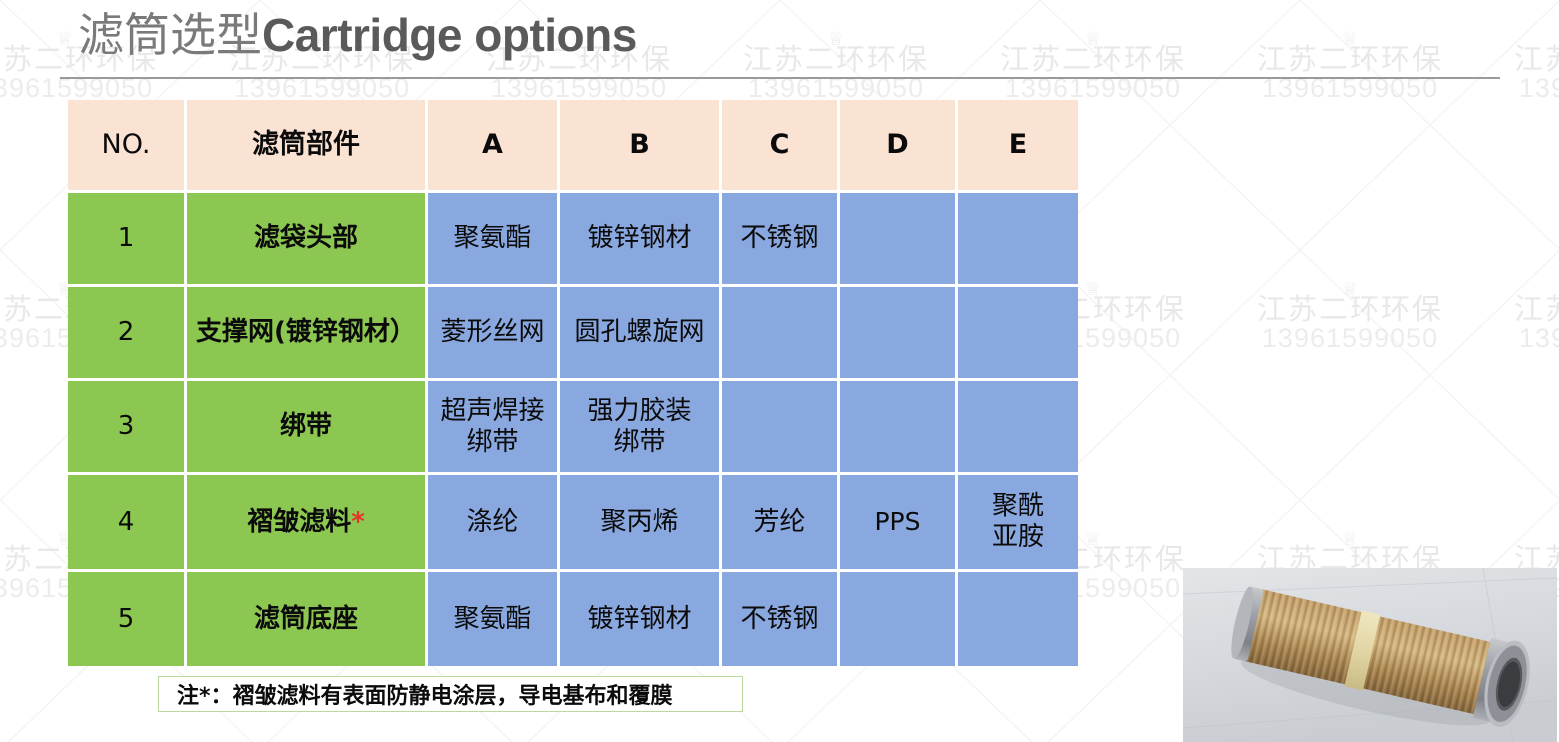 This screenshot has height=742, width=1559. Describe the element at coordinates (127, 146) in the screenshot. I see `column-header-no: NO.` at that location.